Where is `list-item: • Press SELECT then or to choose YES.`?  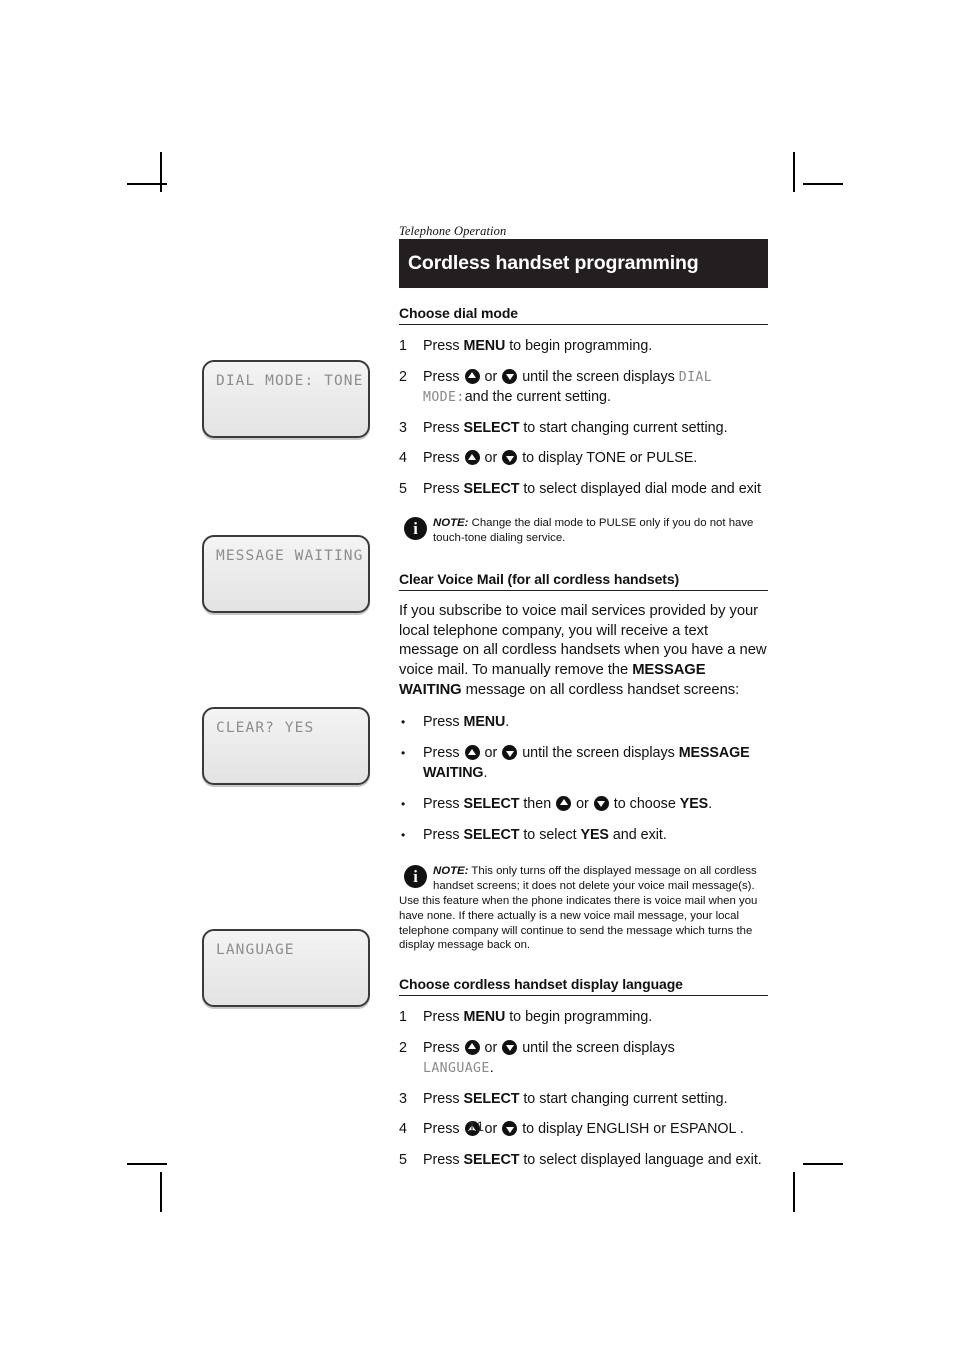
list-item: • Press SELECT then or to choose YES. is located at coordinates (583, 805).